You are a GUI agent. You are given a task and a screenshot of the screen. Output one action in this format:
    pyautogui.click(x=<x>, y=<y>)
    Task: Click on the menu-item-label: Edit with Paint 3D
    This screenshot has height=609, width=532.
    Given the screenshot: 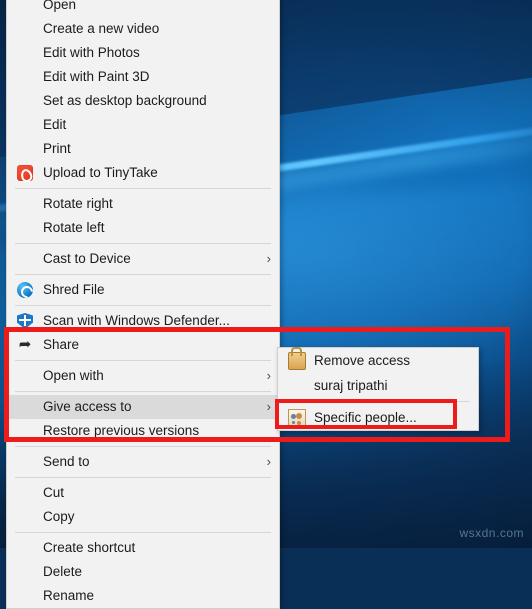 What is the action you would take?
    pyautogui.click(x=96, y=76)
    